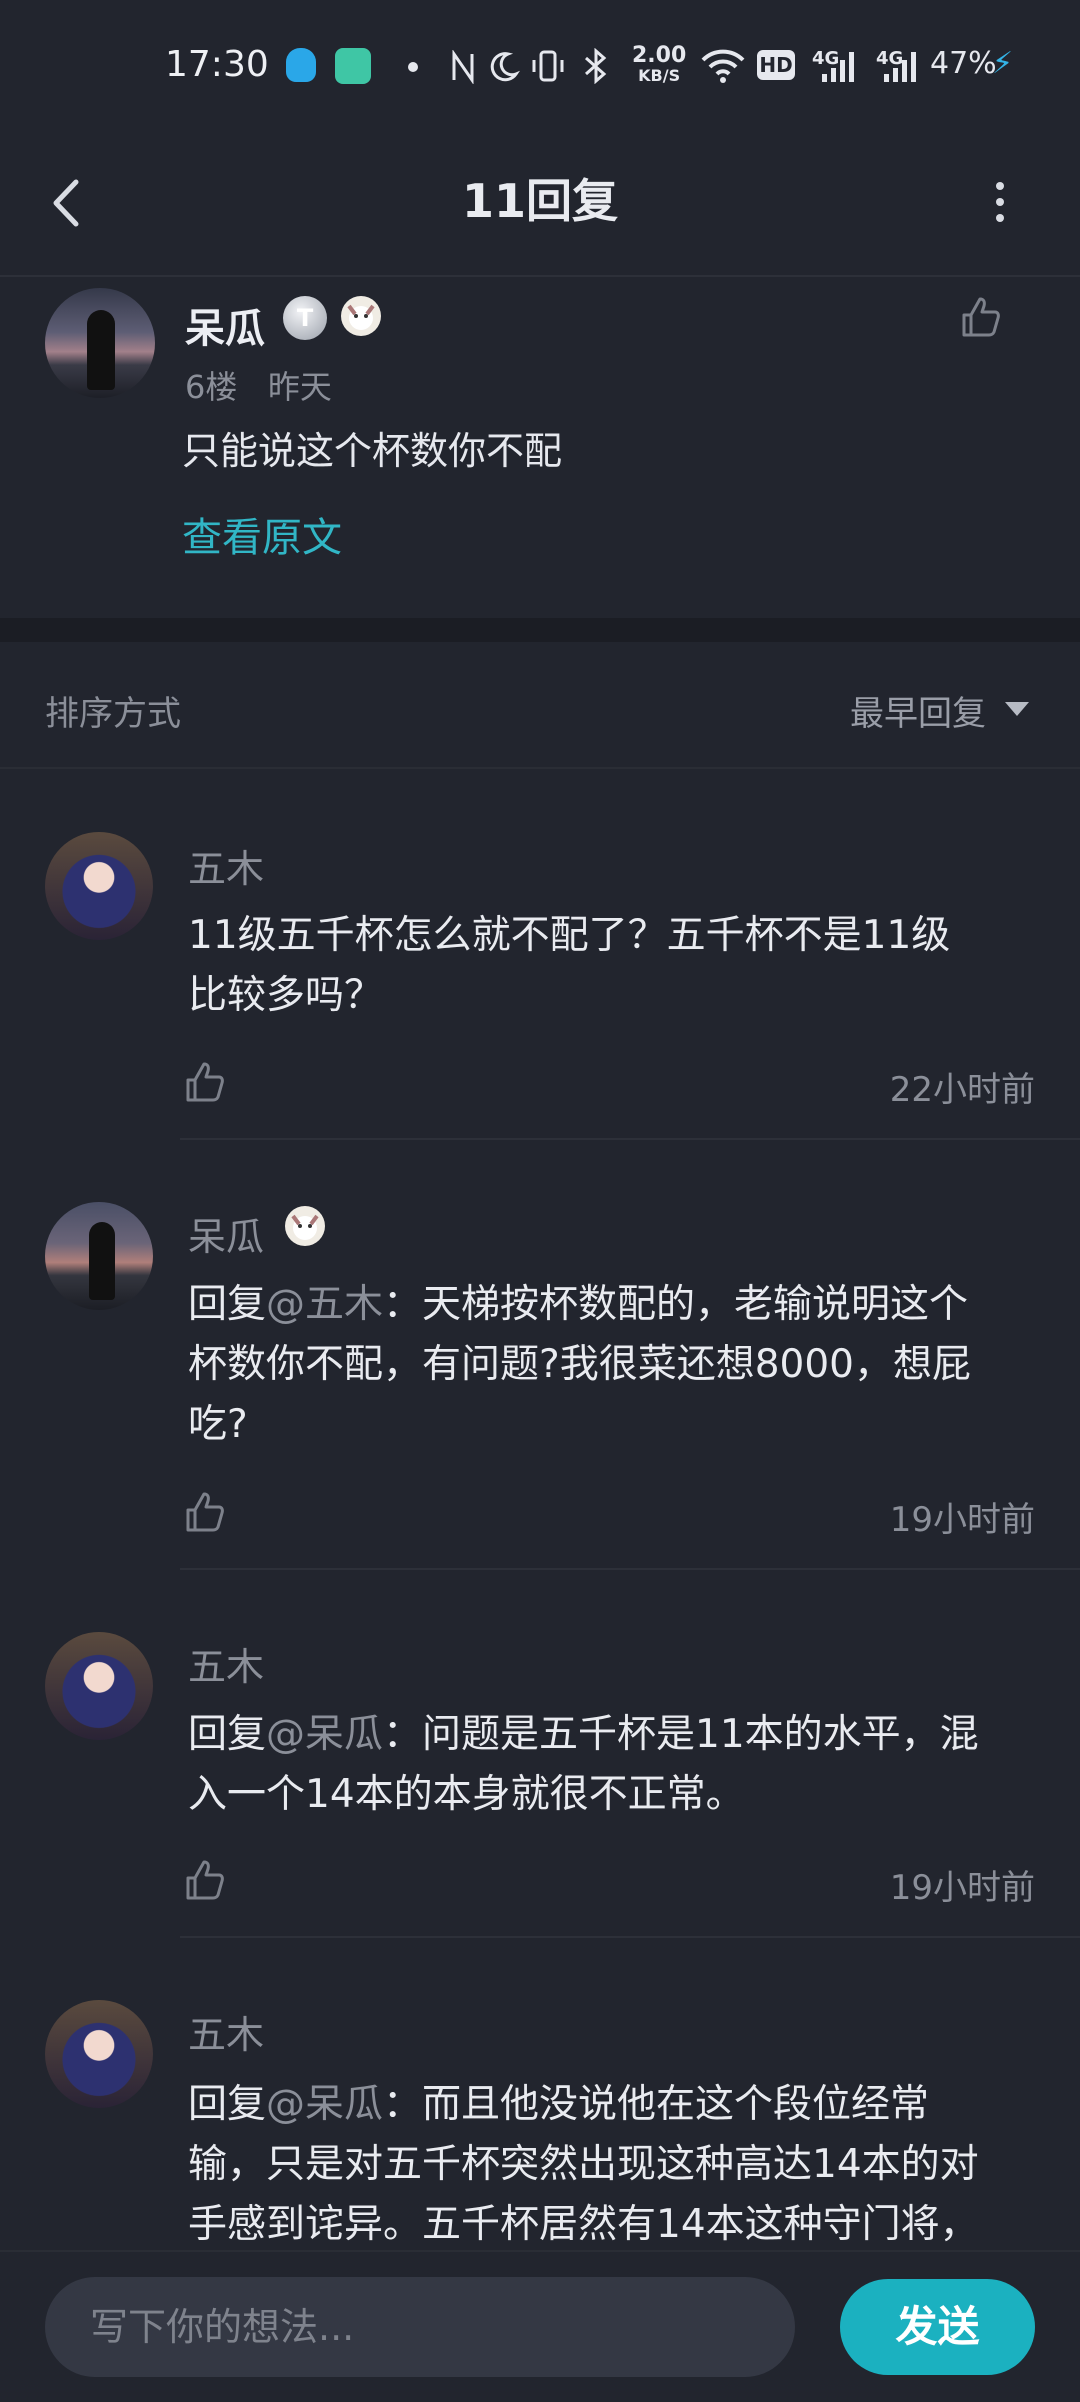  Describe the element at coordinates (299, 387) in the screenshot. I see `op-time: 昨天` at that location.